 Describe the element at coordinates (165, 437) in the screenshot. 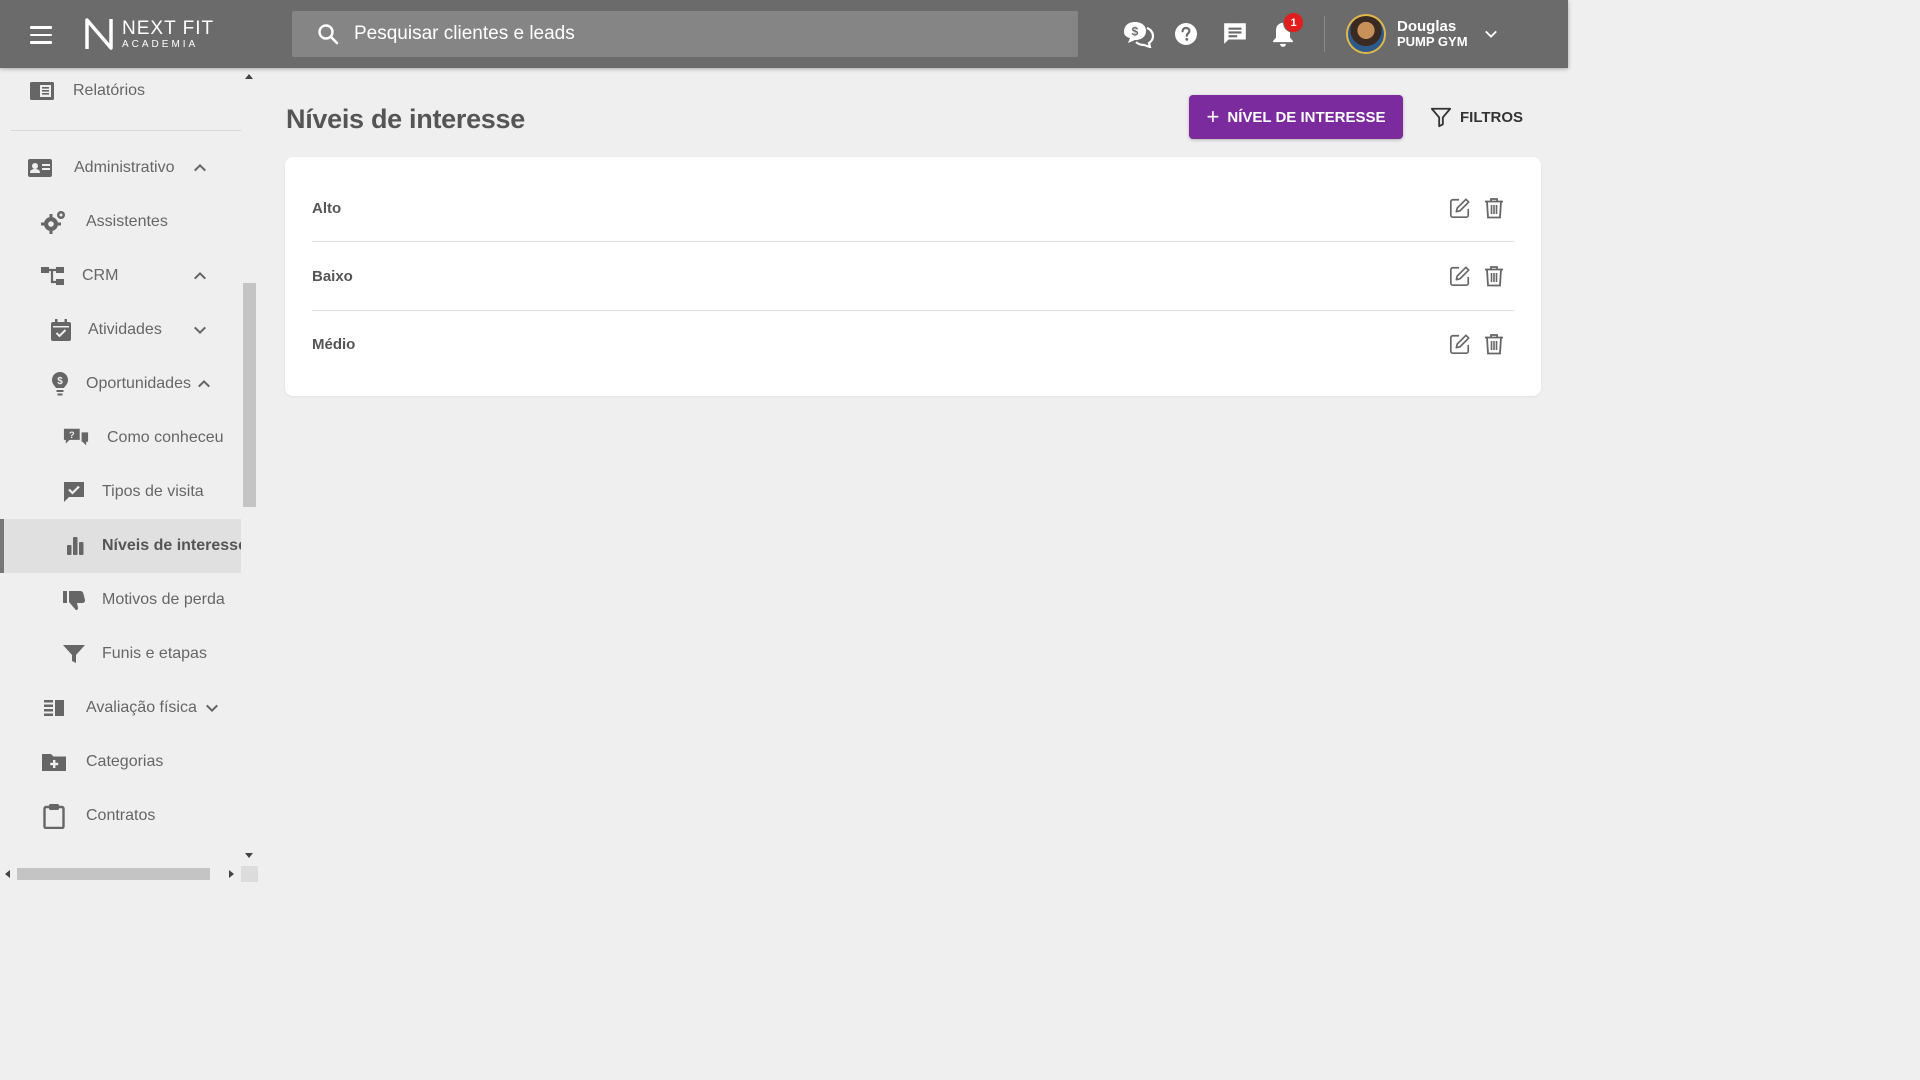

I see `sidebar-item-label: Como conheceu` at that location.